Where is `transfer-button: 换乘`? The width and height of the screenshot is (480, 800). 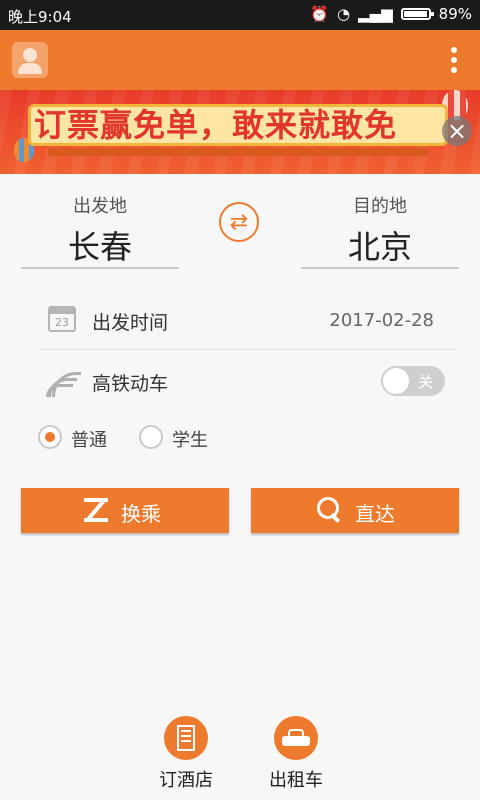 transfer-button: 换乘 is located at coordinates (125, 510).